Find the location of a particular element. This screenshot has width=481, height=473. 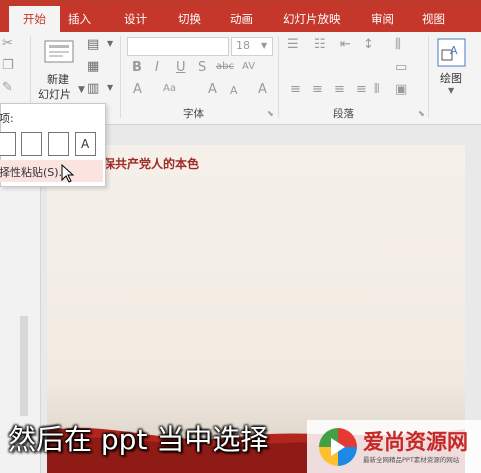

font-size-combo: 18 ▼ is located at coordinates (252, 46).